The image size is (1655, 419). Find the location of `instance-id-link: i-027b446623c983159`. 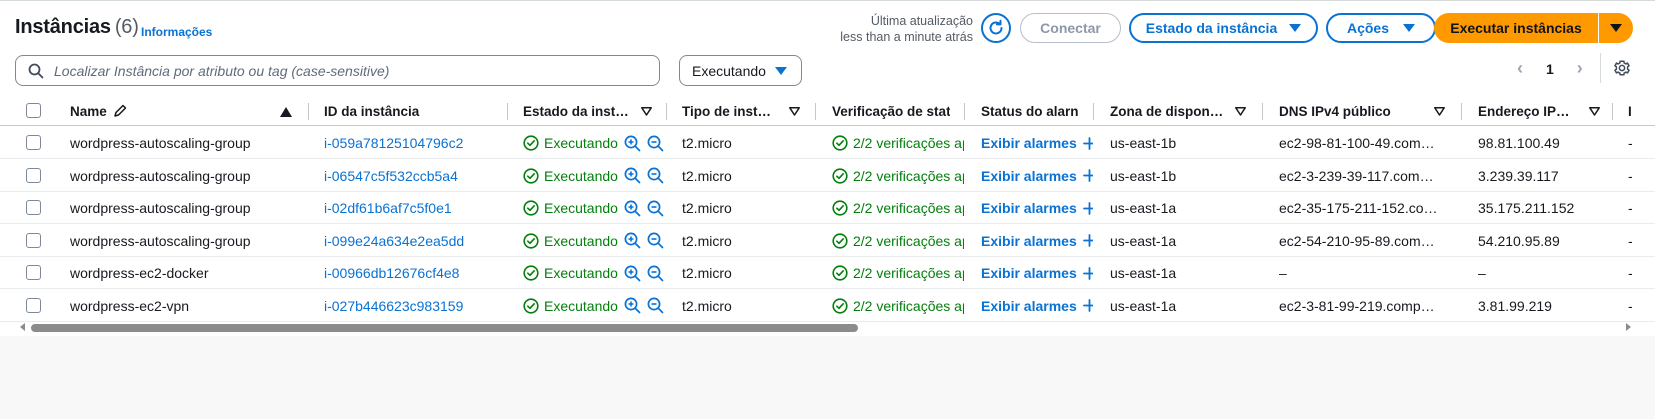

instance-id-link: i-027b446623c983159 is located at coordinates (411, 306).